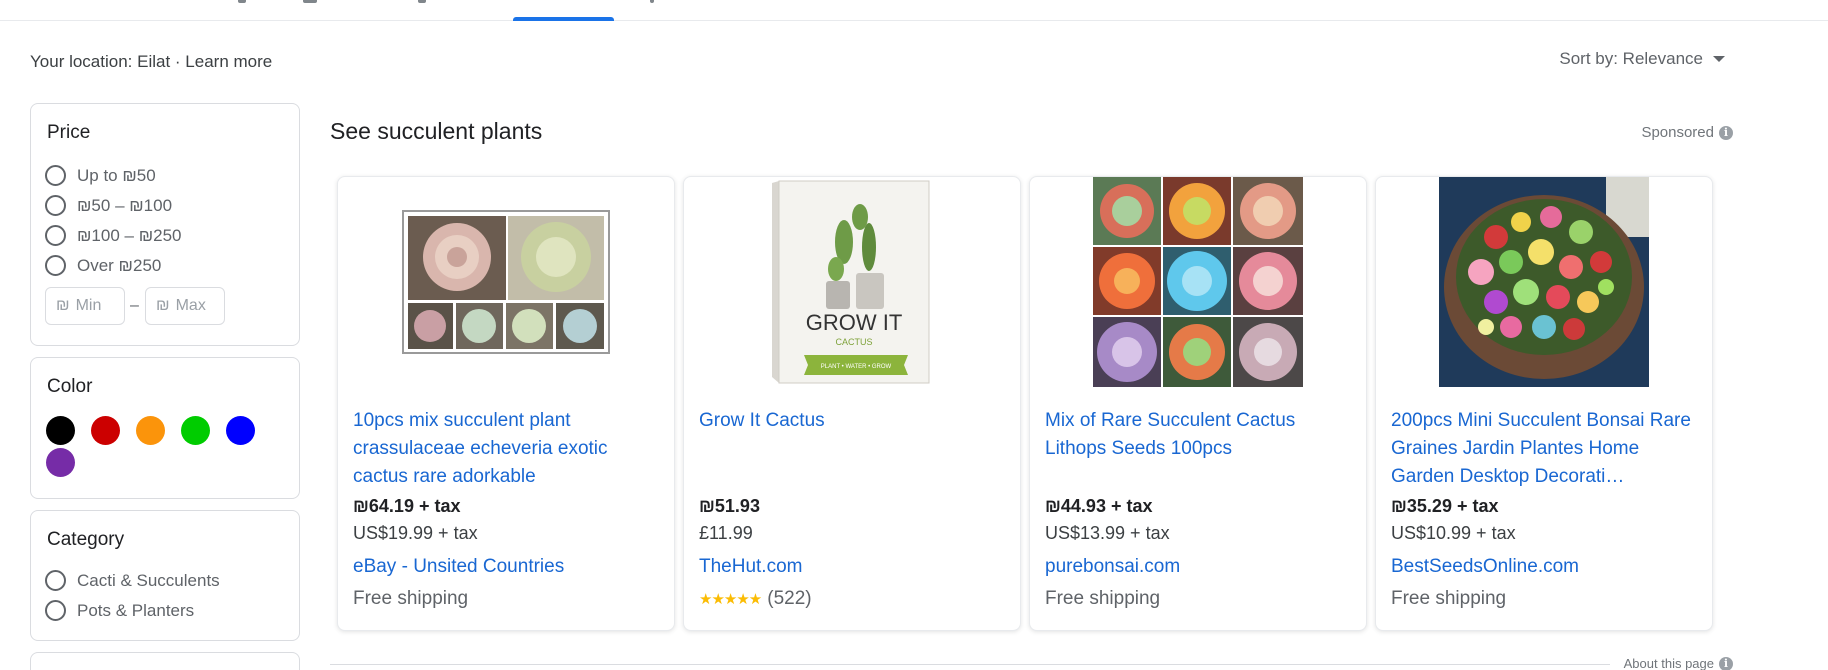  I want to click on section-divider, so click(970, 664).